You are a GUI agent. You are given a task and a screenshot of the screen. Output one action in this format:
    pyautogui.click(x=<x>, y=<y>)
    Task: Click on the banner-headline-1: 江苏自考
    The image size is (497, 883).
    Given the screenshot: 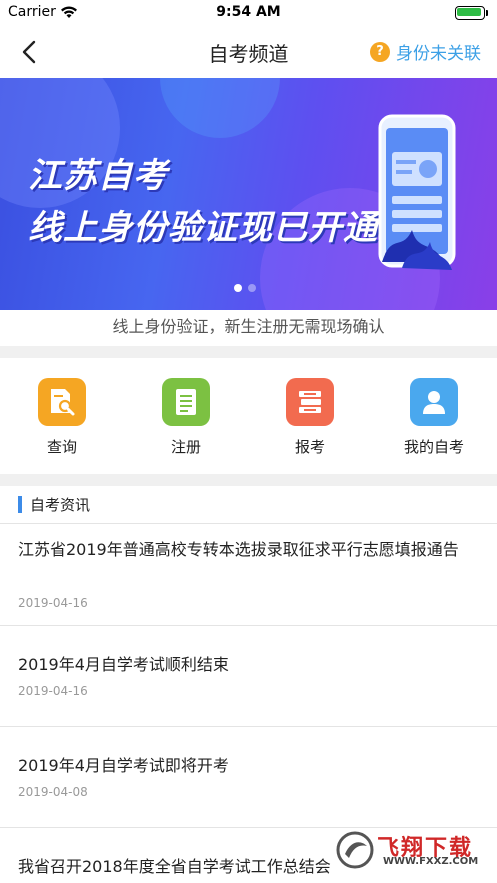 What is the action you would take?
    pyautogui.click(x=98, y=176)
    